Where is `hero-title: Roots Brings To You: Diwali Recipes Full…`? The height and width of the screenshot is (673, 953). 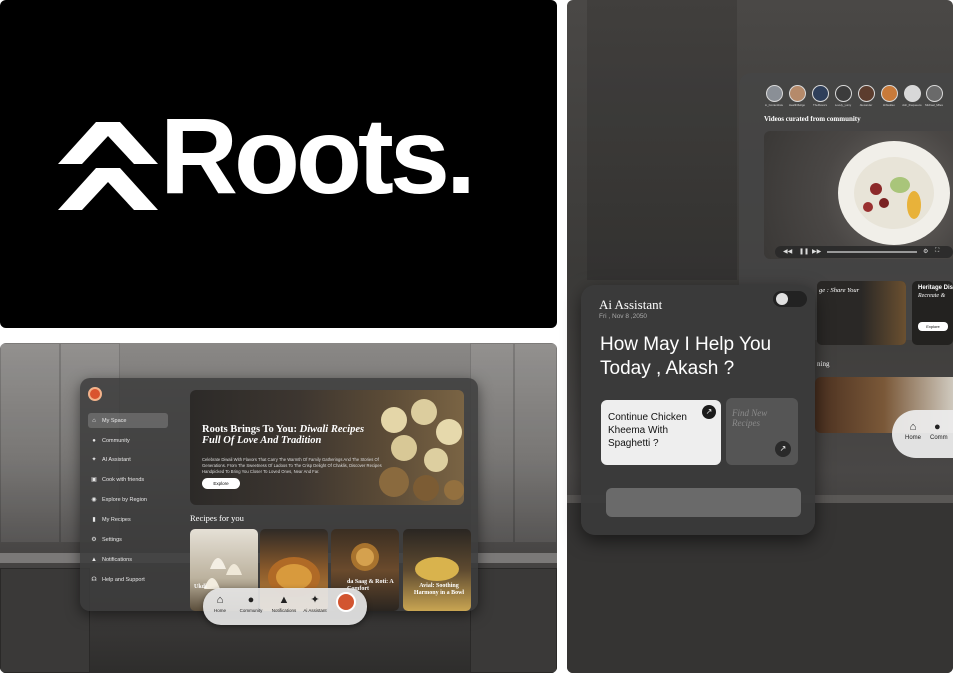
hero-title: Roots Brings To You: Diwali Recipes Full… is located at coordinates (297, 435).